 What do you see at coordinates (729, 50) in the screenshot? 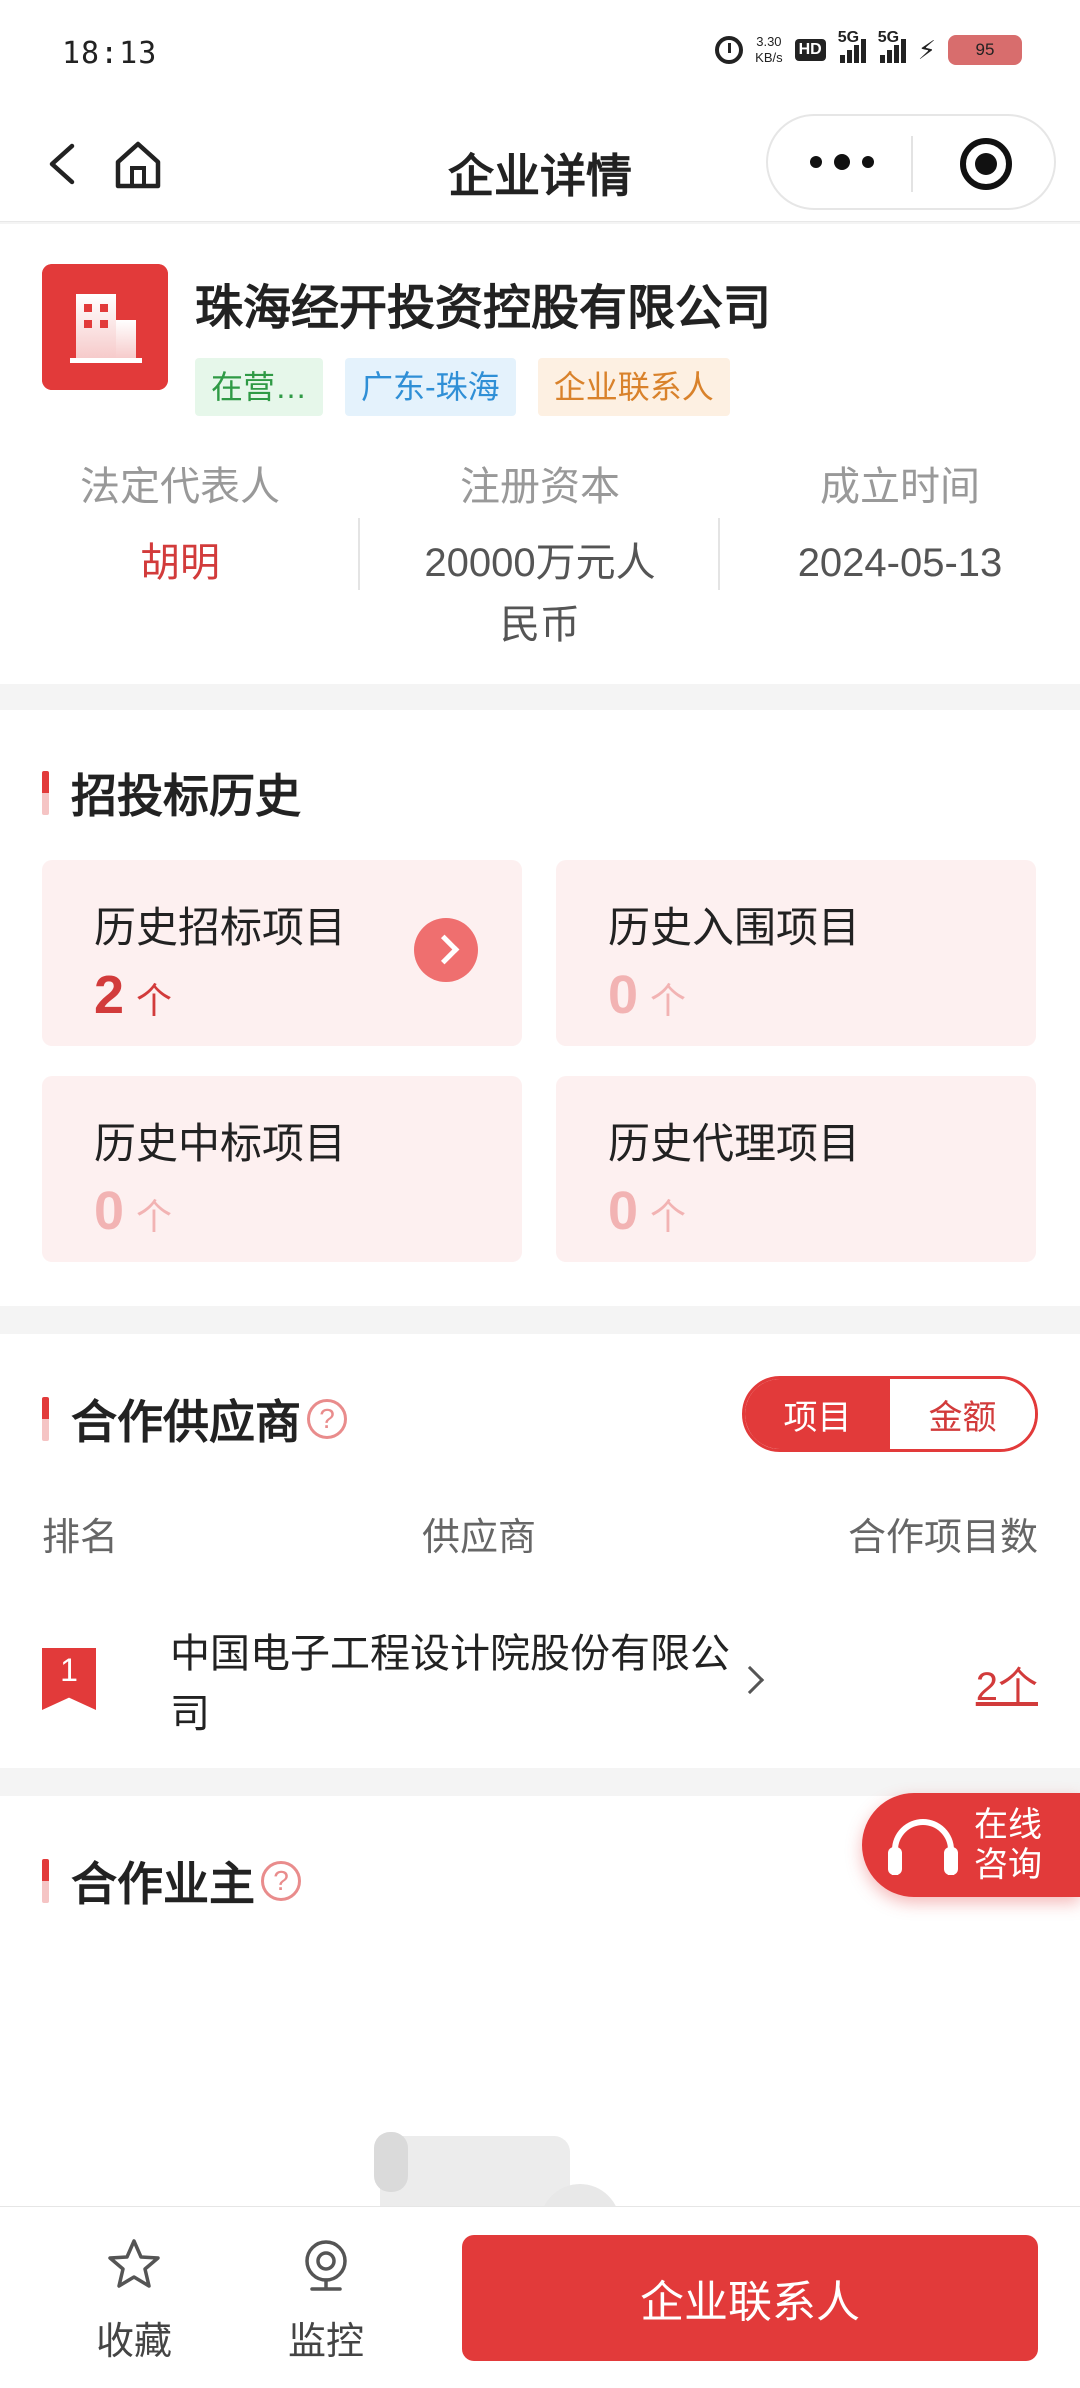
I see `alarm-icon` at bounding box center [729, 50].